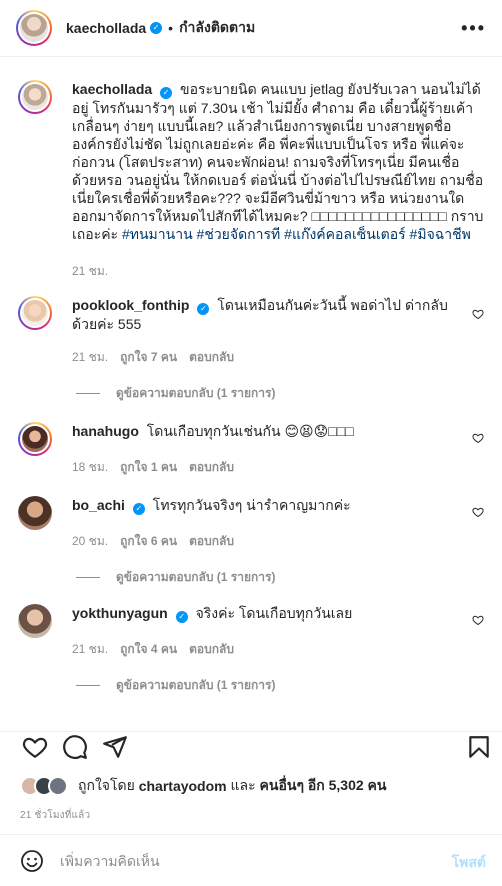  I want to click on caption-time: 21 ชม., so click(90, 271).